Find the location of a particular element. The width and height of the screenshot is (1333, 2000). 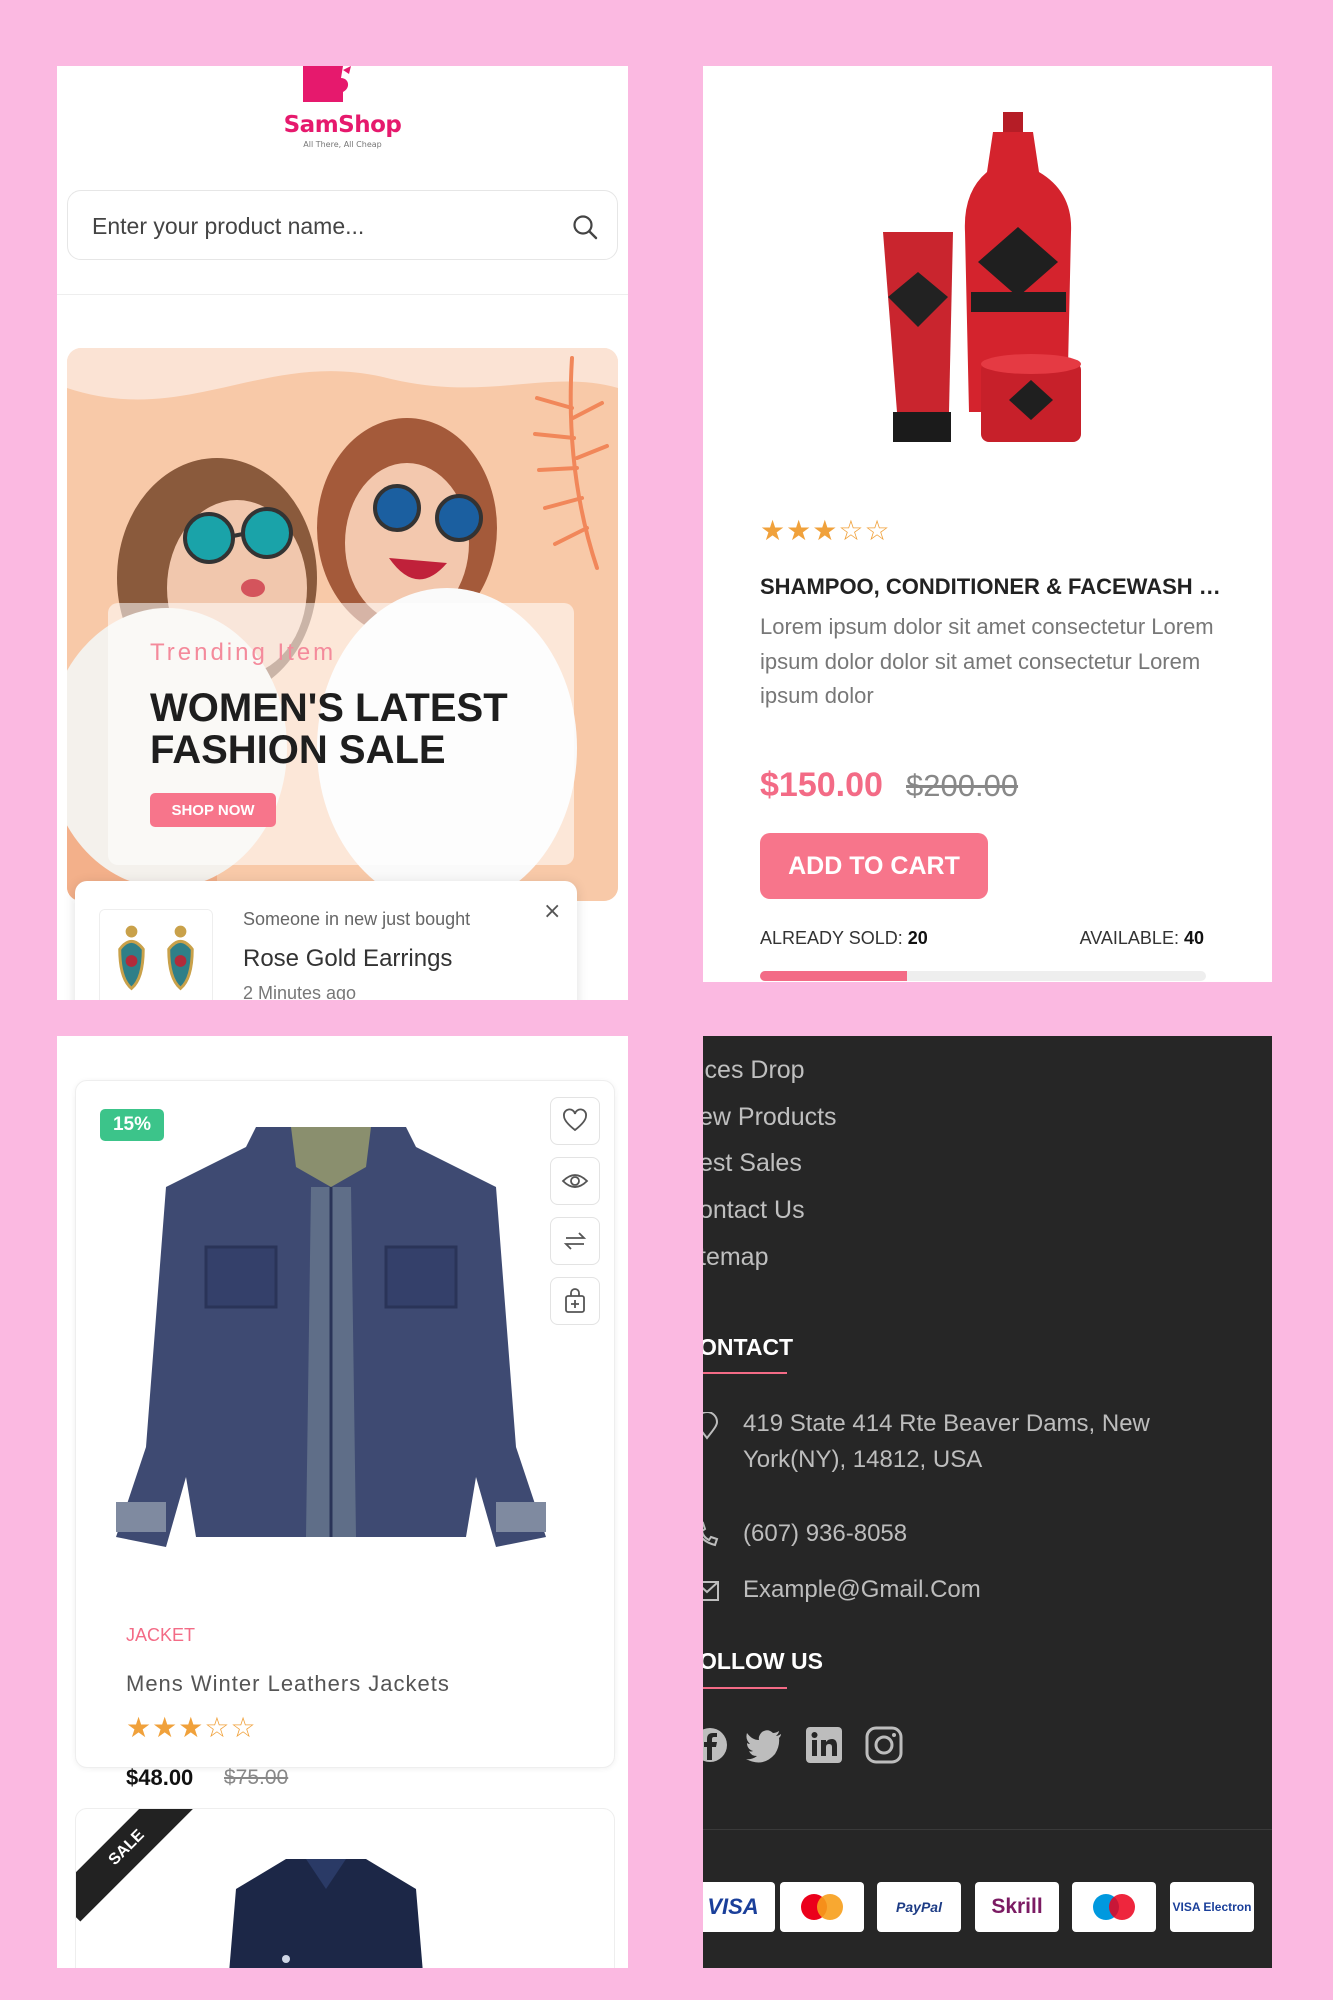

popup-time: 2 Minutes ago is located at coordinates (300, 991).